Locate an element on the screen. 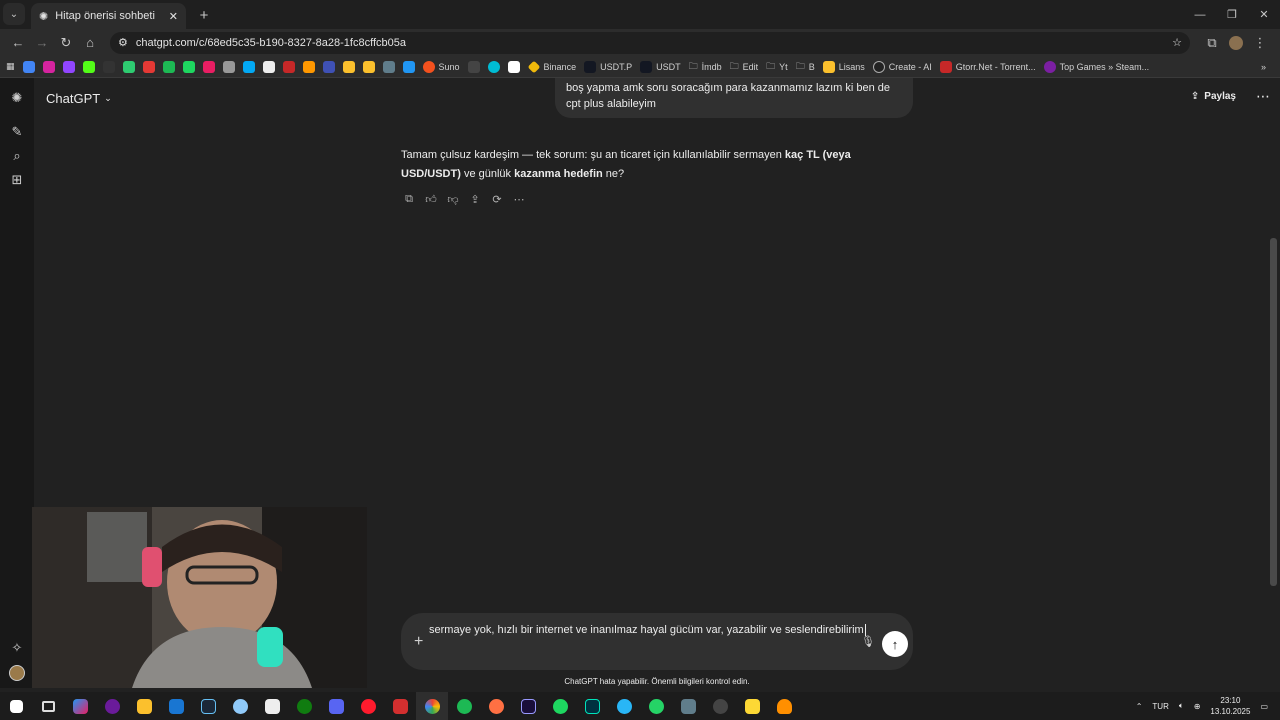 The image size is (1280, 720). thumbs-down-icon: 👎︎ is located at coordinates (453, 199).